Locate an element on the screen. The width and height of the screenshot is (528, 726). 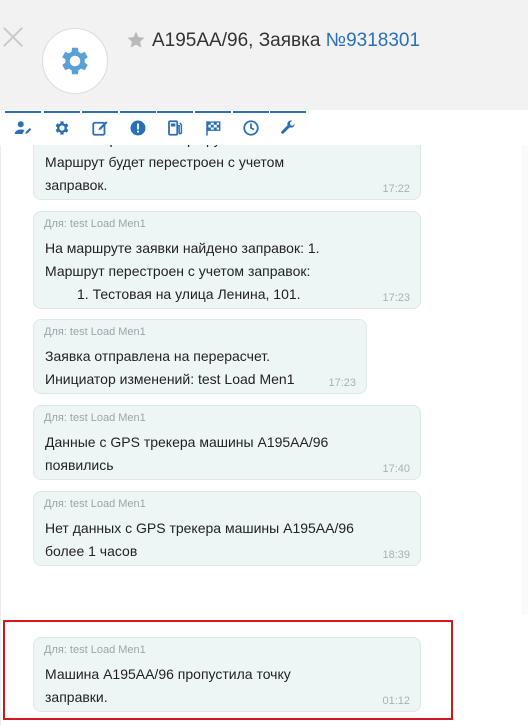
avatar is located at coordinates (75, 61).